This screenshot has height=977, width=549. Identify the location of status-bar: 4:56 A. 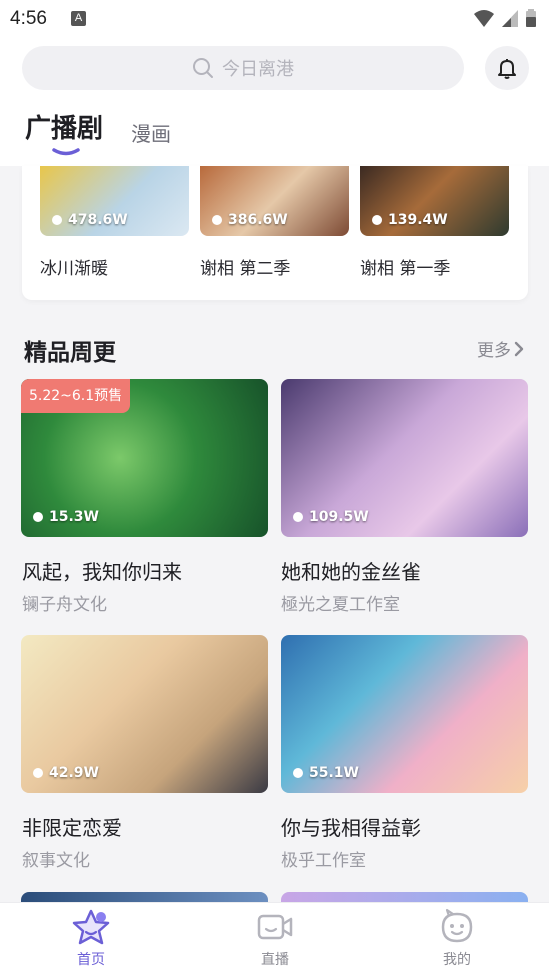
(274, 19).